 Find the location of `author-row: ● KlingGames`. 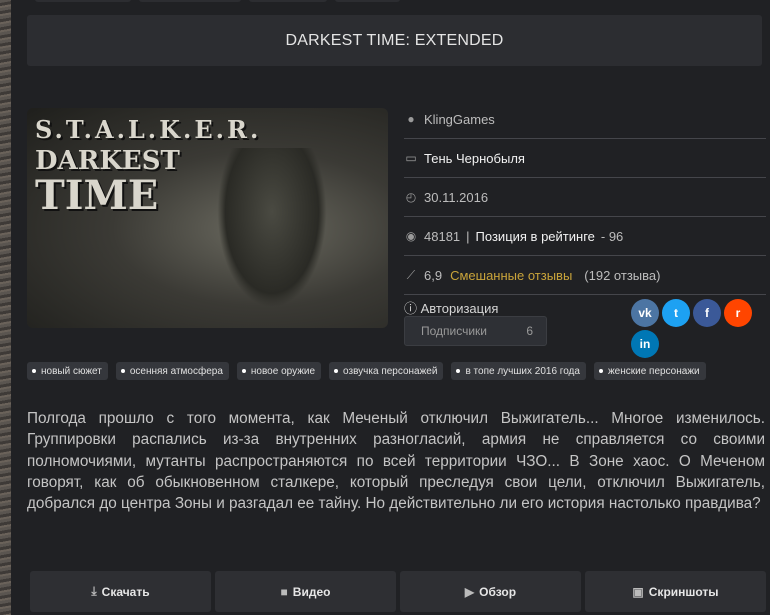

author-row: ● KlingGames is located at coordinates (585, 119).